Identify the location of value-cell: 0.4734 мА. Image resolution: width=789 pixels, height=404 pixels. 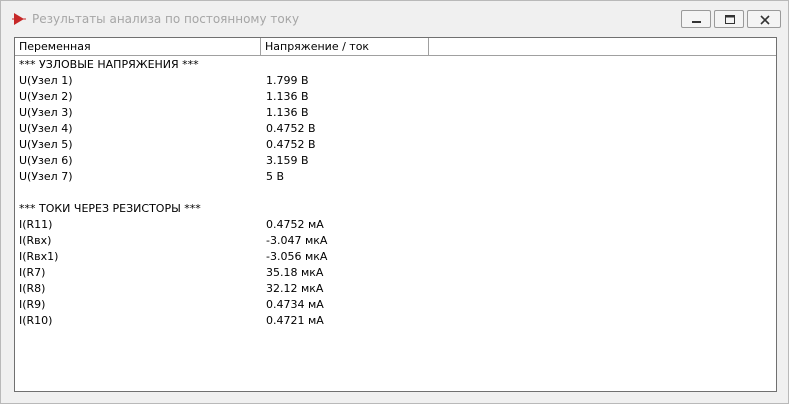
(295, 304).